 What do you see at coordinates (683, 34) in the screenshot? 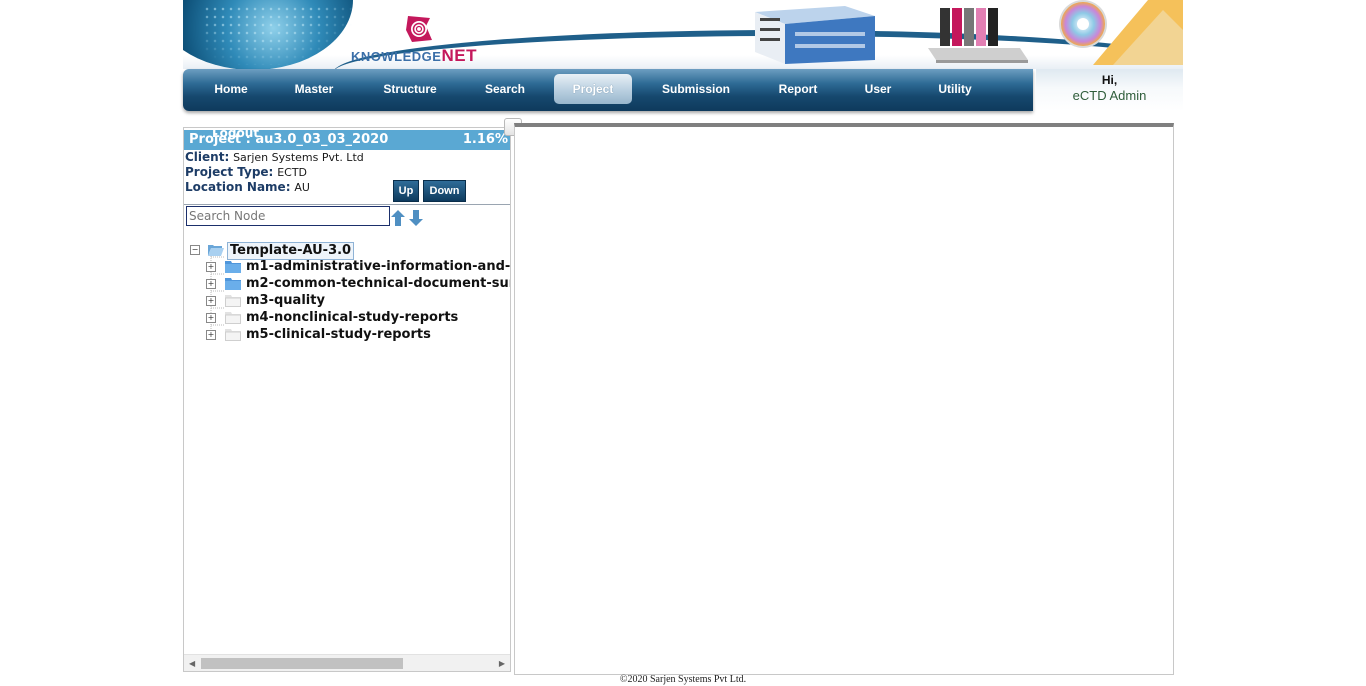
I see `header-banner: KnowledgeNET` at bounding box center [683, 34].